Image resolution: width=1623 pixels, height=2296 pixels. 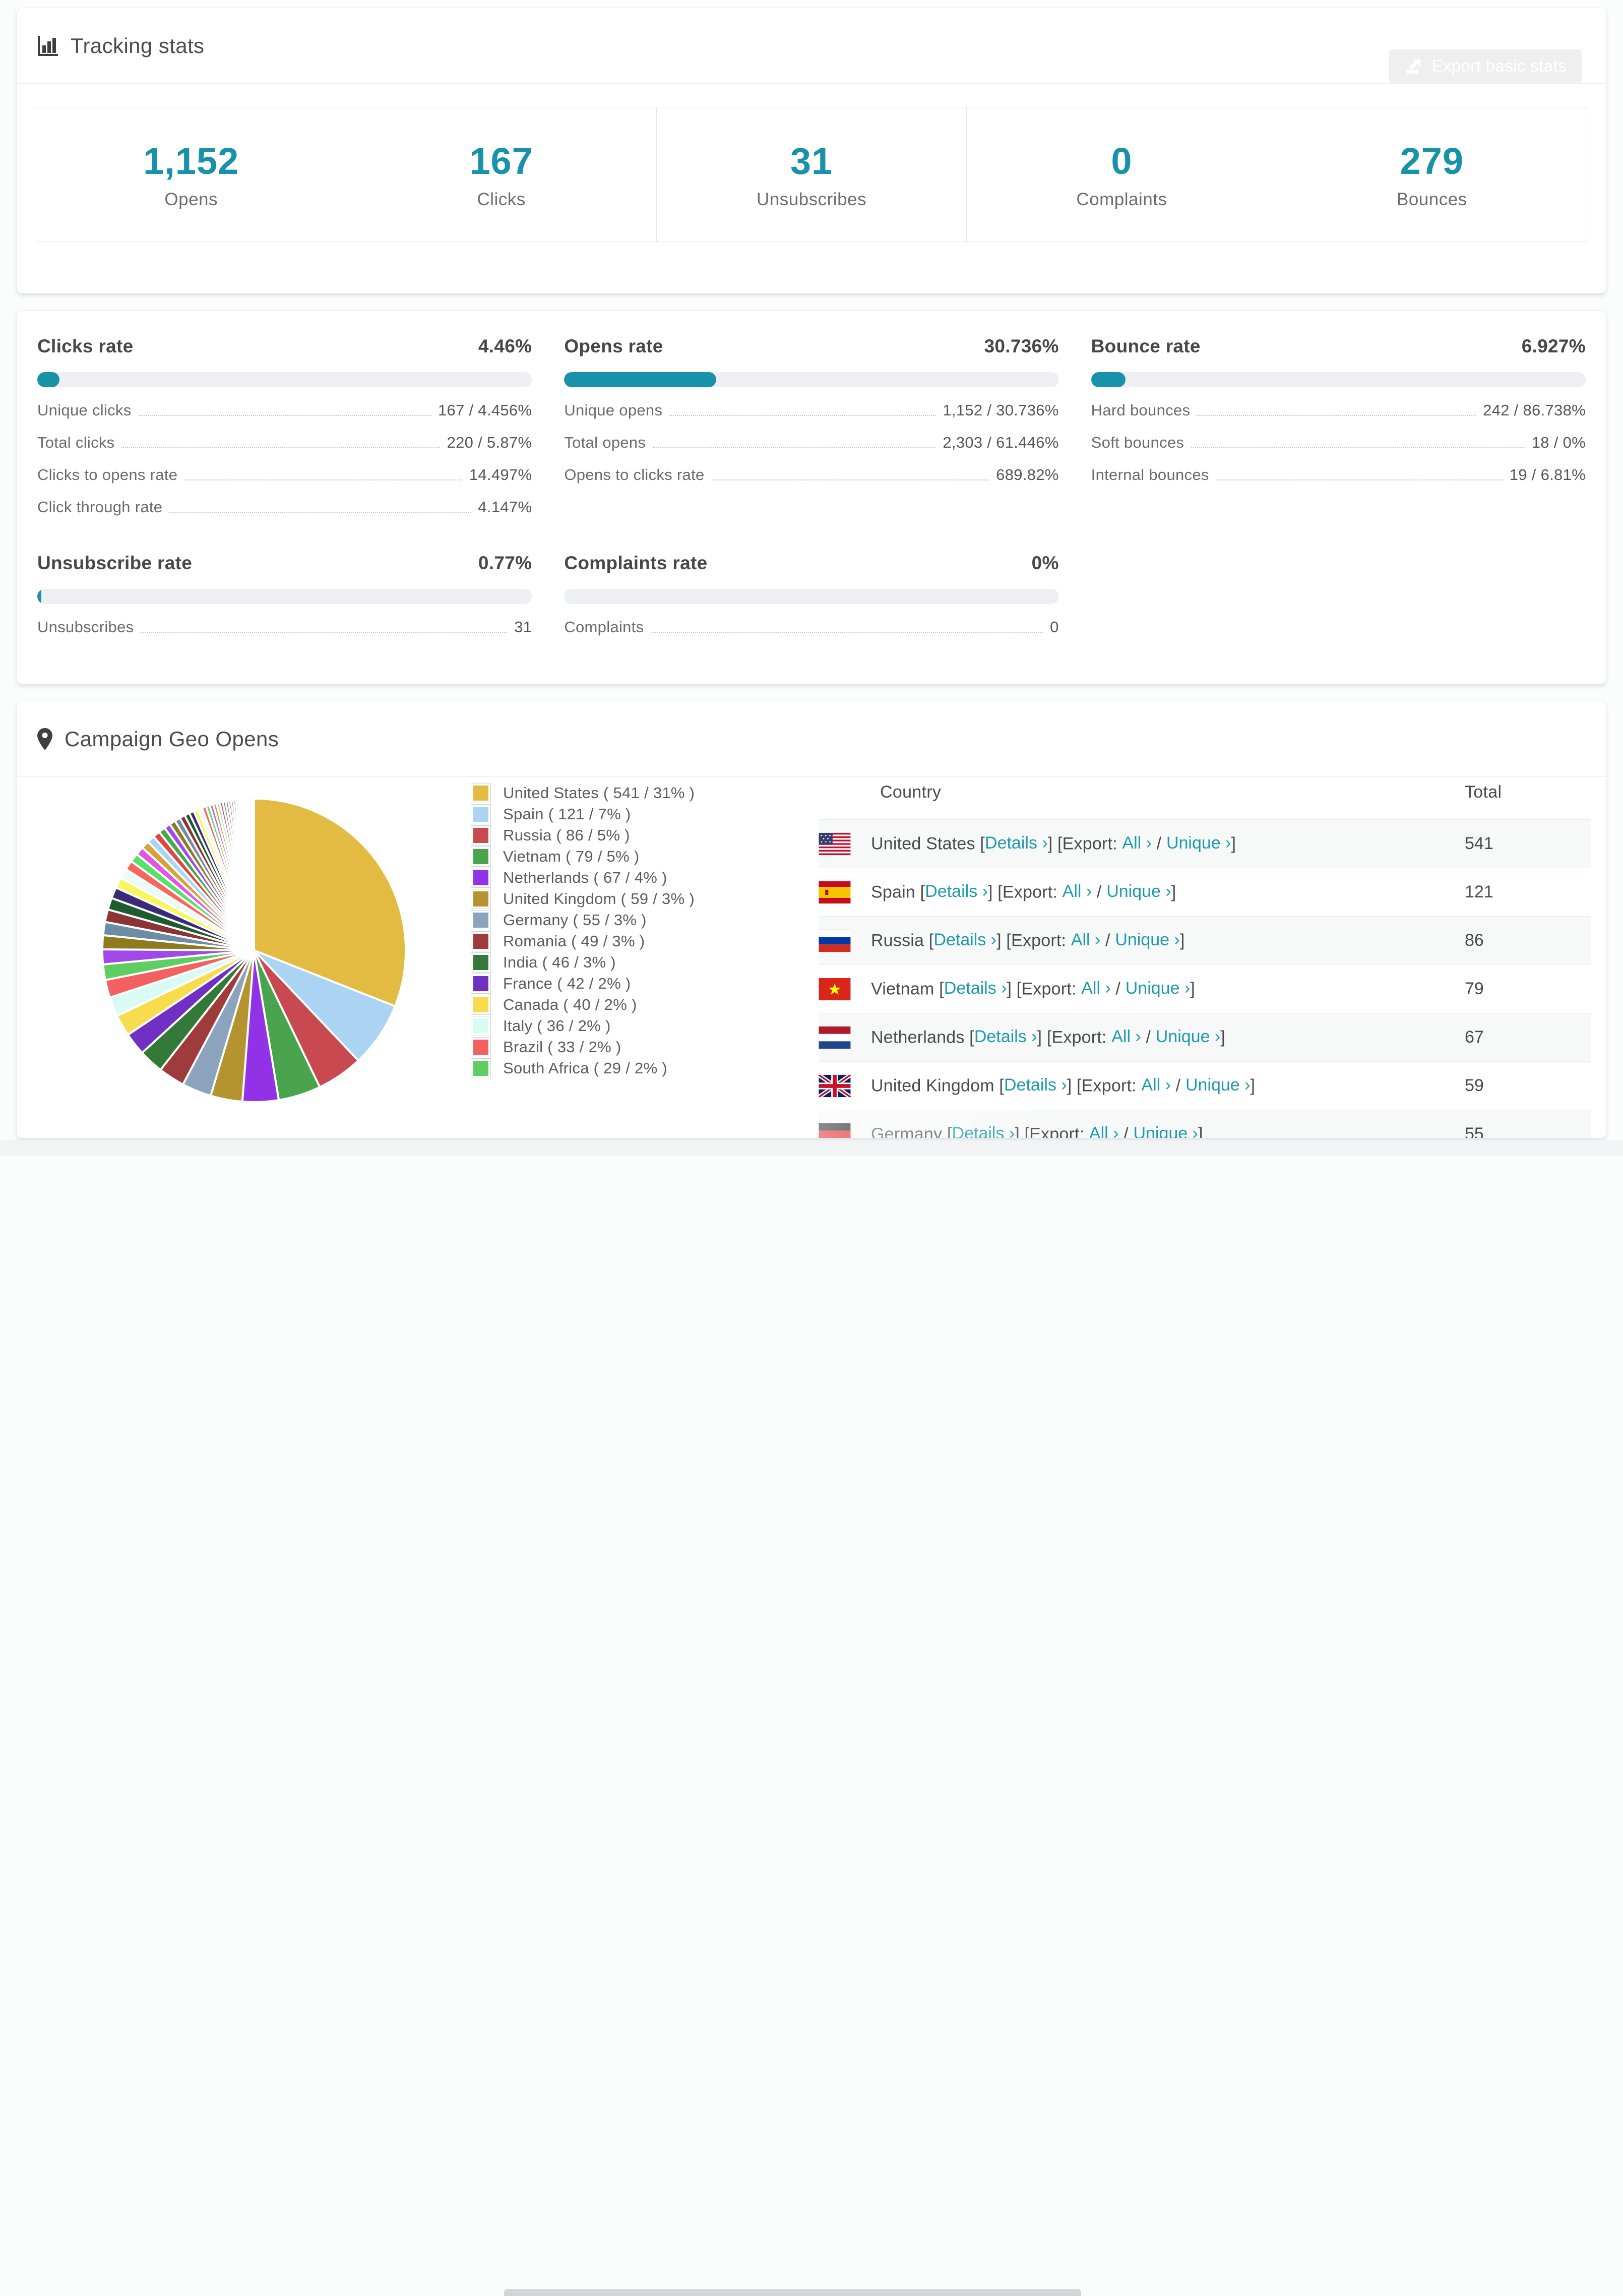 I want to click on rate-row-label: Clicks to opens rate, so click(x=107, y=475).